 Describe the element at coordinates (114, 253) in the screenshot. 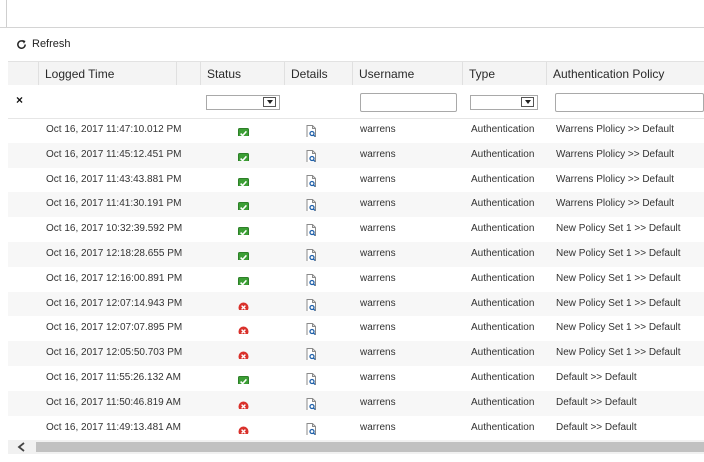

I see `logged-time-cell: Oct 16, 2017 12:18:28.655 PM` at that location.